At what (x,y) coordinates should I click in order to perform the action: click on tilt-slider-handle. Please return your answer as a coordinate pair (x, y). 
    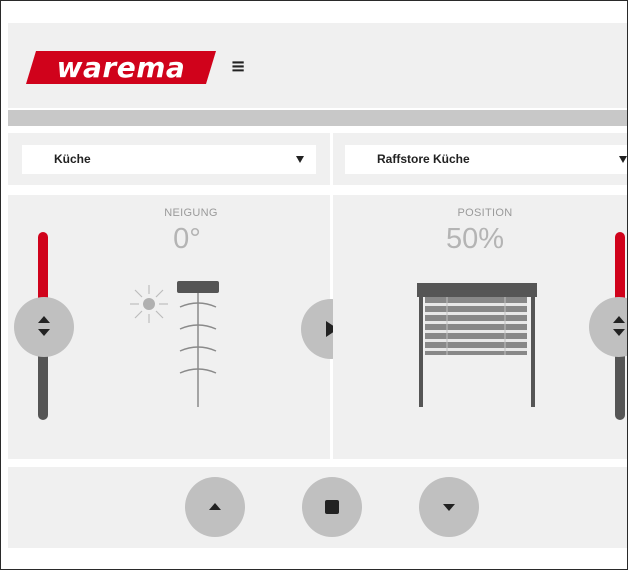
    Looking at the image, I should click on (44, 327).